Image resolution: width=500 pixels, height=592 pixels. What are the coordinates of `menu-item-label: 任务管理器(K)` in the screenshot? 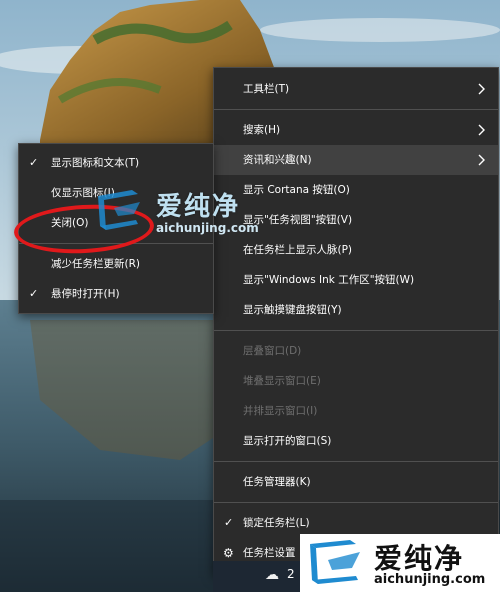 It's located at (277, 482).